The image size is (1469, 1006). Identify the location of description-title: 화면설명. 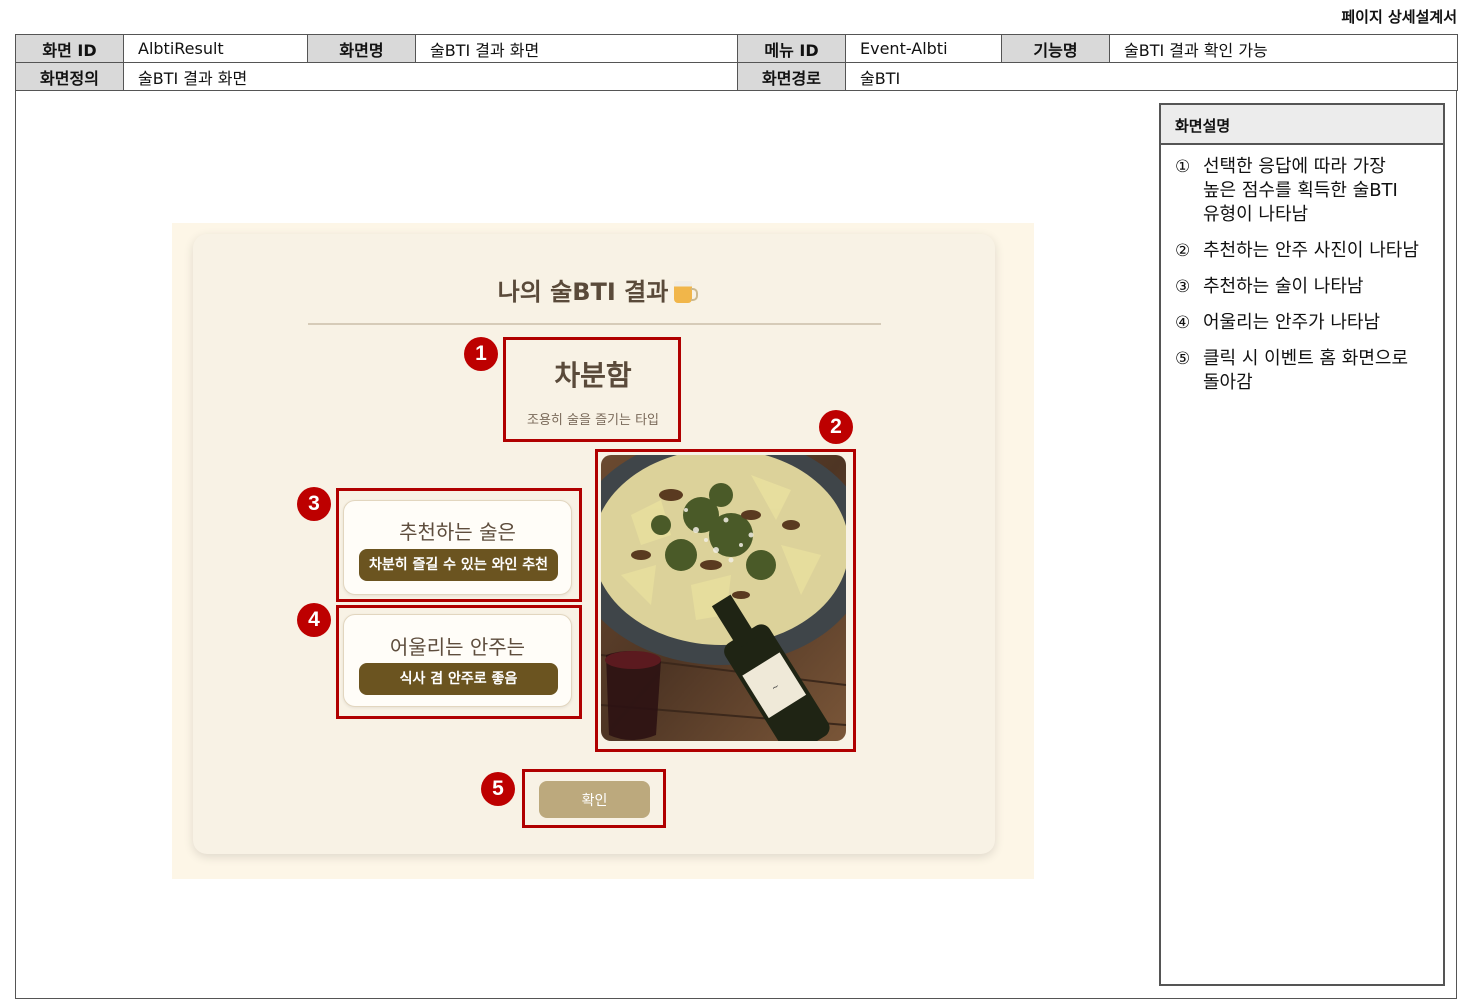
(1302, 125).